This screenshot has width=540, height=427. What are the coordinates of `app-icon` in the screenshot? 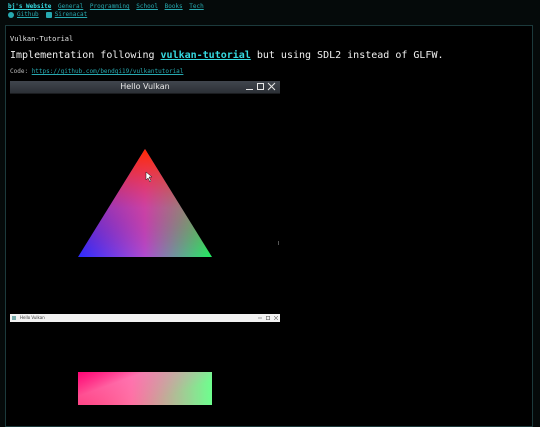 It's located at (14, 318).